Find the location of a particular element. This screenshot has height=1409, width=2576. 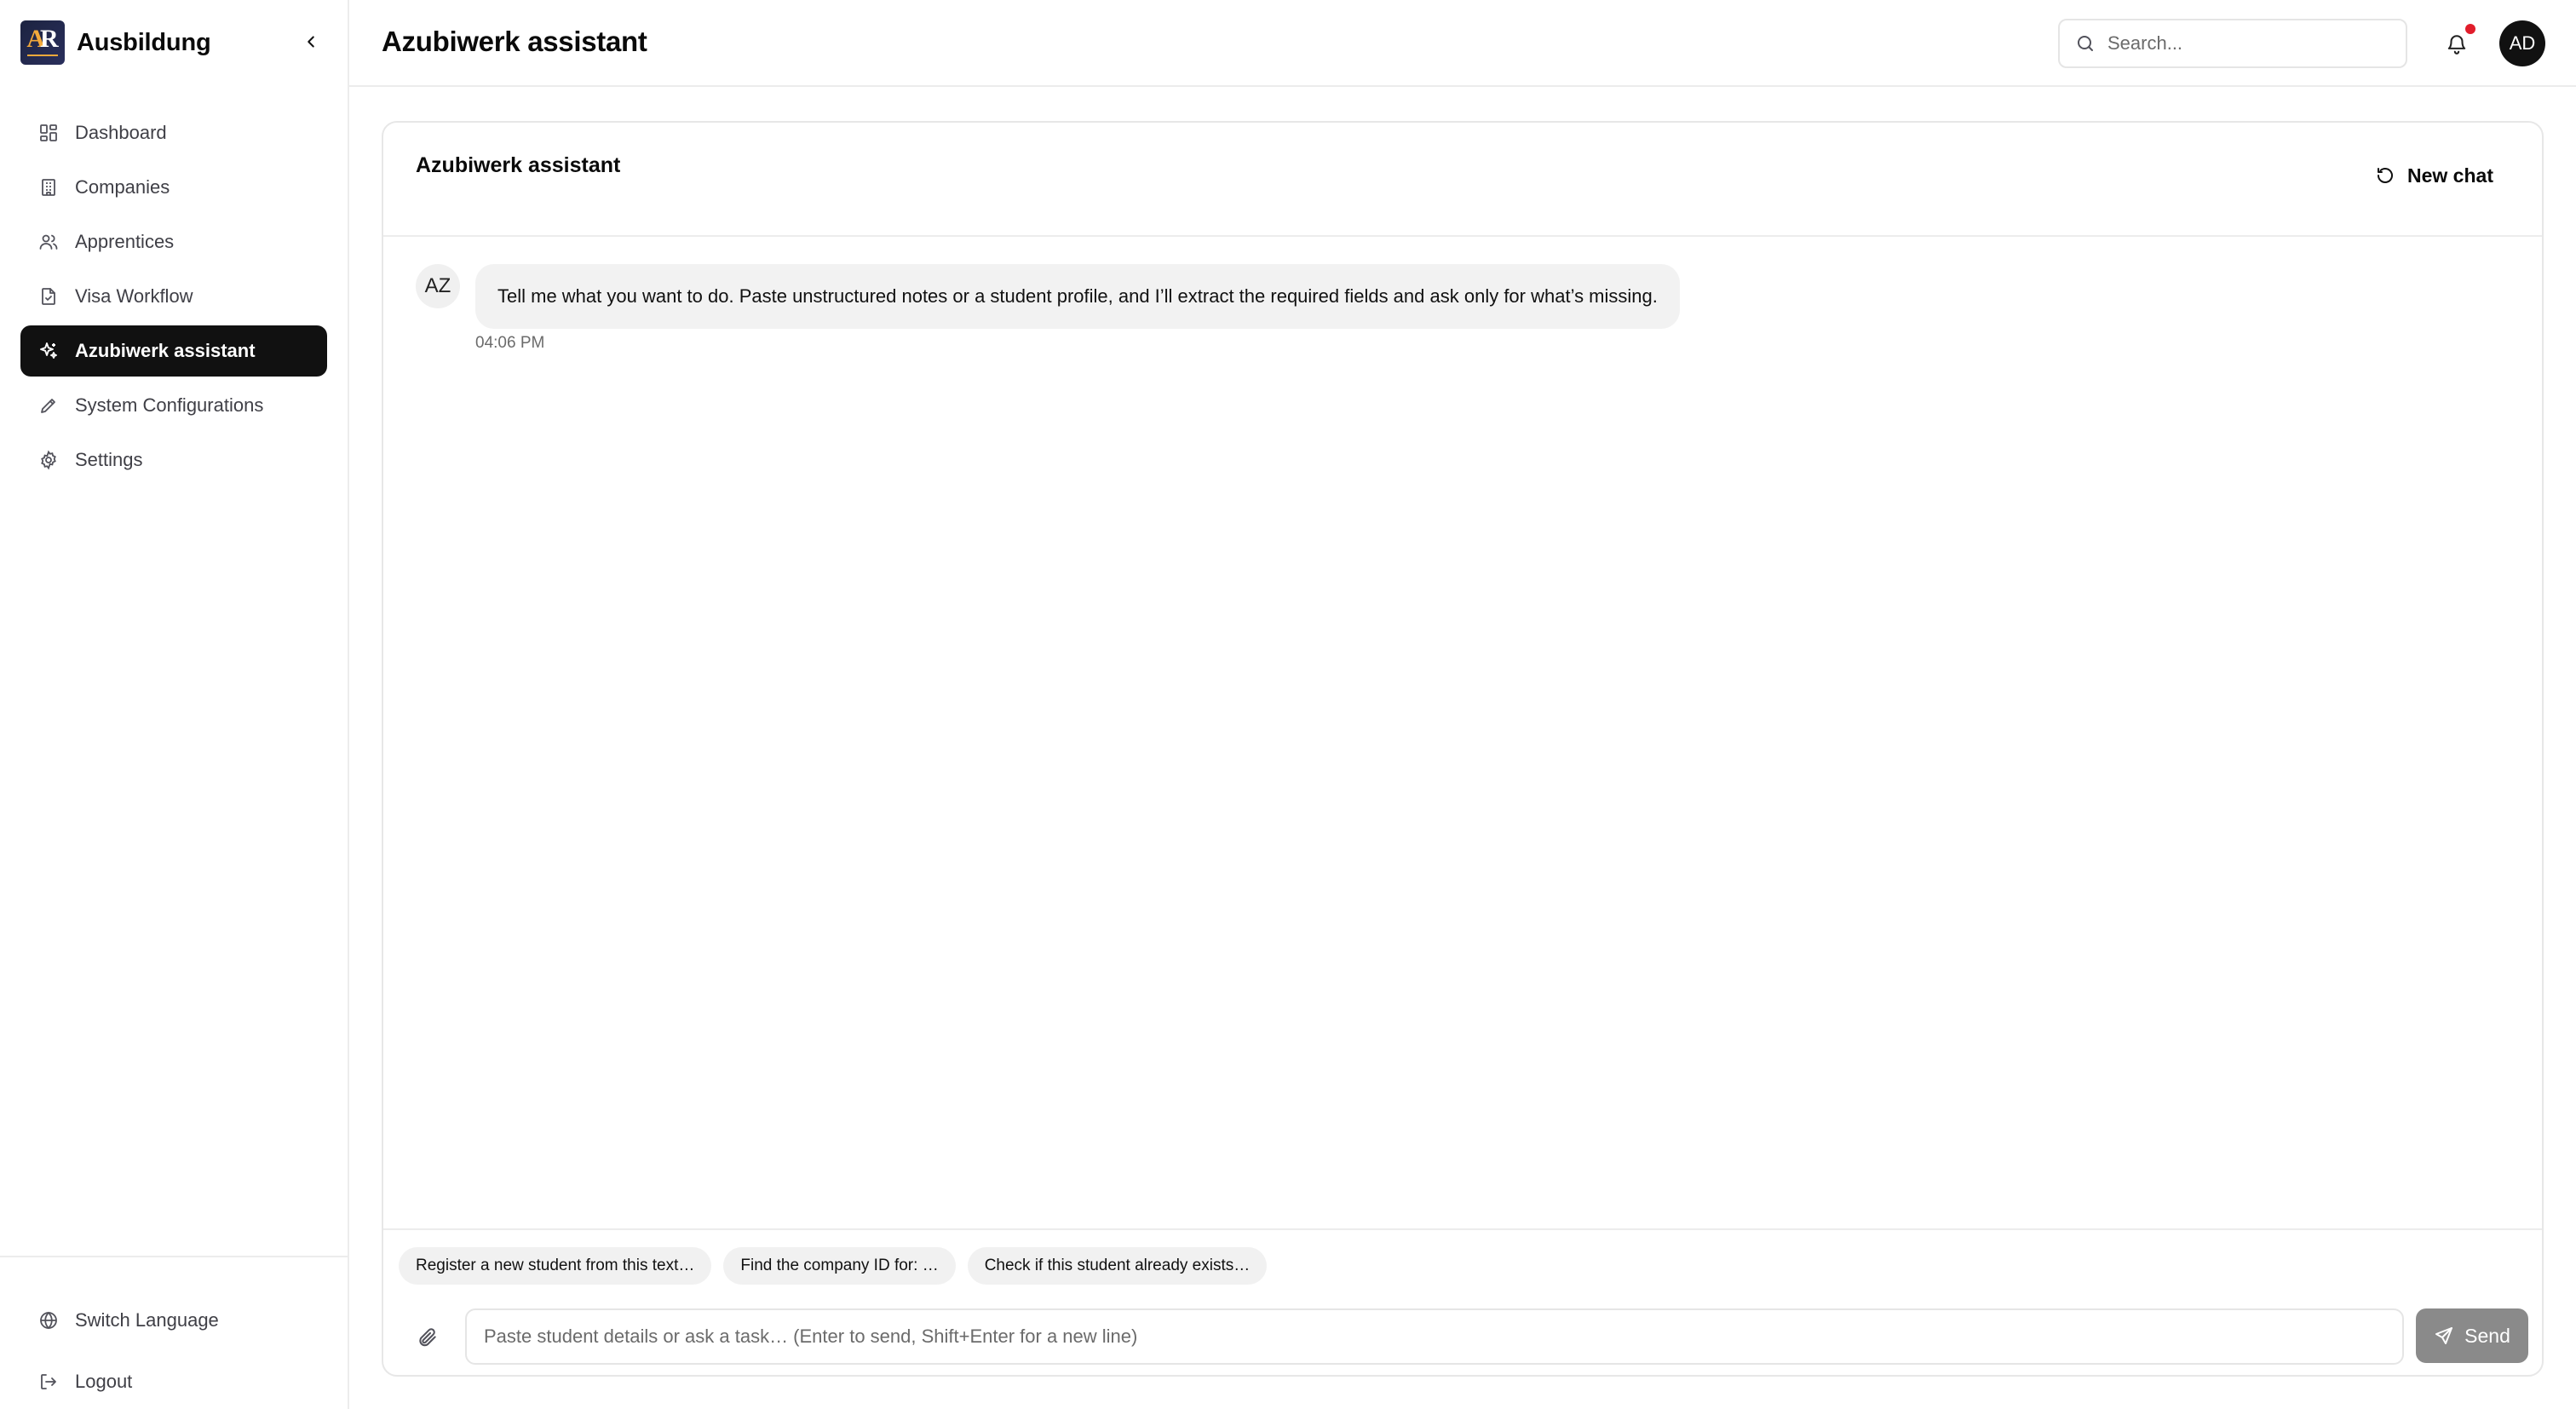

sidebar-item-label: Apprentices is located at coordinates (125, 241).